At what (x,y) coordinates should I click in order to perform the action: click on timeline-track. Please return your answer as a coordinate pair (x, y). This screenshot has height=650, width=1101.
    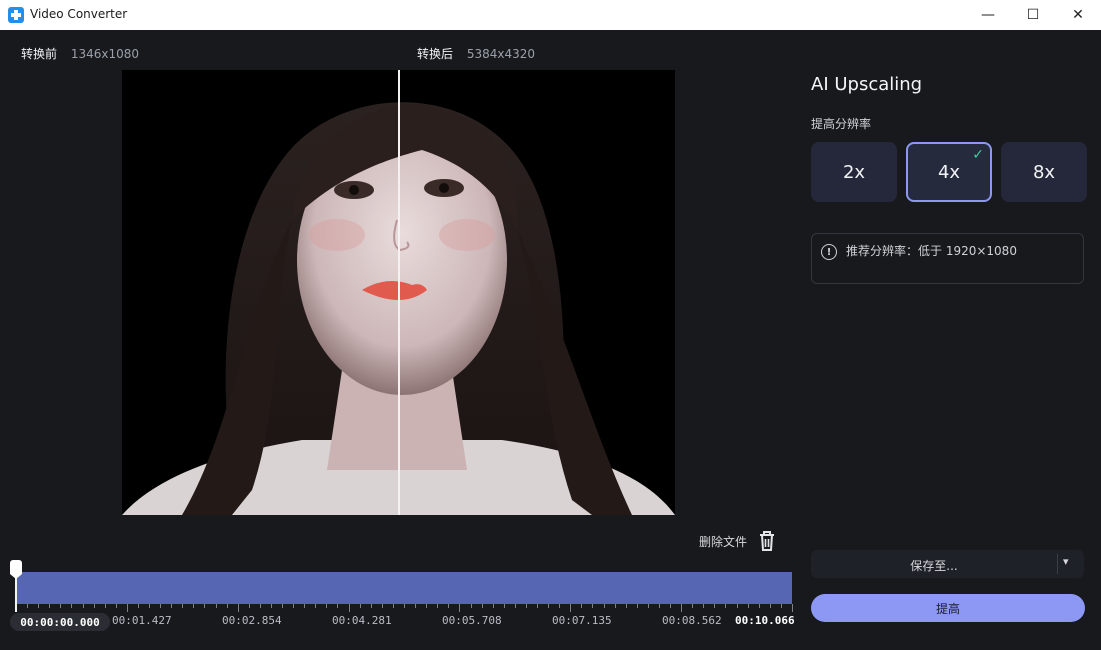
    Looking at the image, I should click on (404, 588).